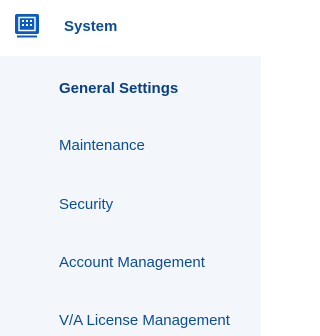 This screenshot has width=320, height=336. Describe the element at coordinates (132, 263) in the screenshot. I see `menu-item-account-management: Account Management` at that location.